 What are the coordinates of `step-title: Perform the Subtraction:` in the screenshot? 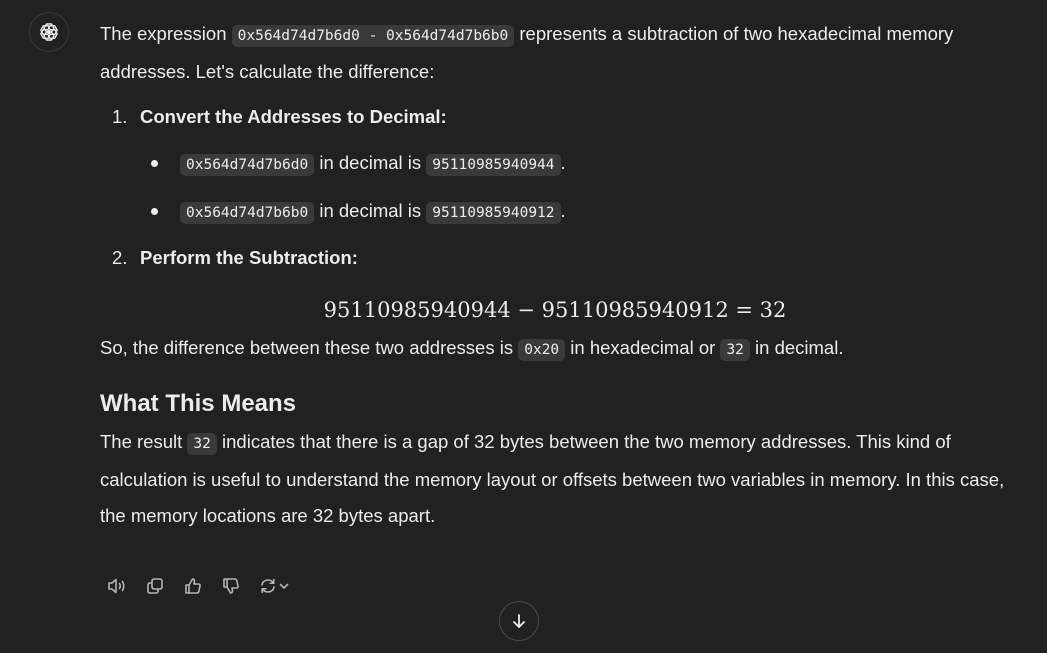 It's located at (249, 257).